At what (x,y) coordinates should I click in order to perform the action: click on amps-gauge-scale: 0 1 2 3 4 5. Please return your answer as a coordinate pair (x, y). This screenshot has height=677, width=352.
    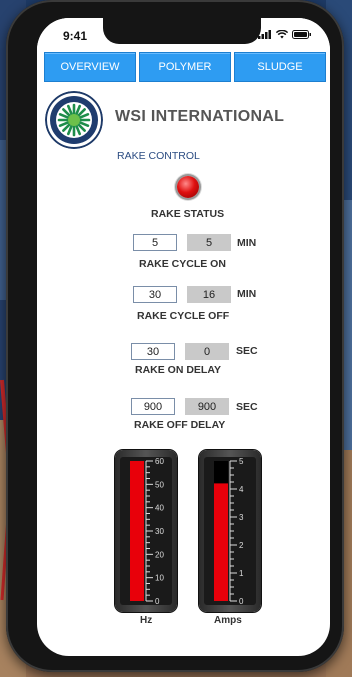
    Looking at the image, I should click on (229, 531).